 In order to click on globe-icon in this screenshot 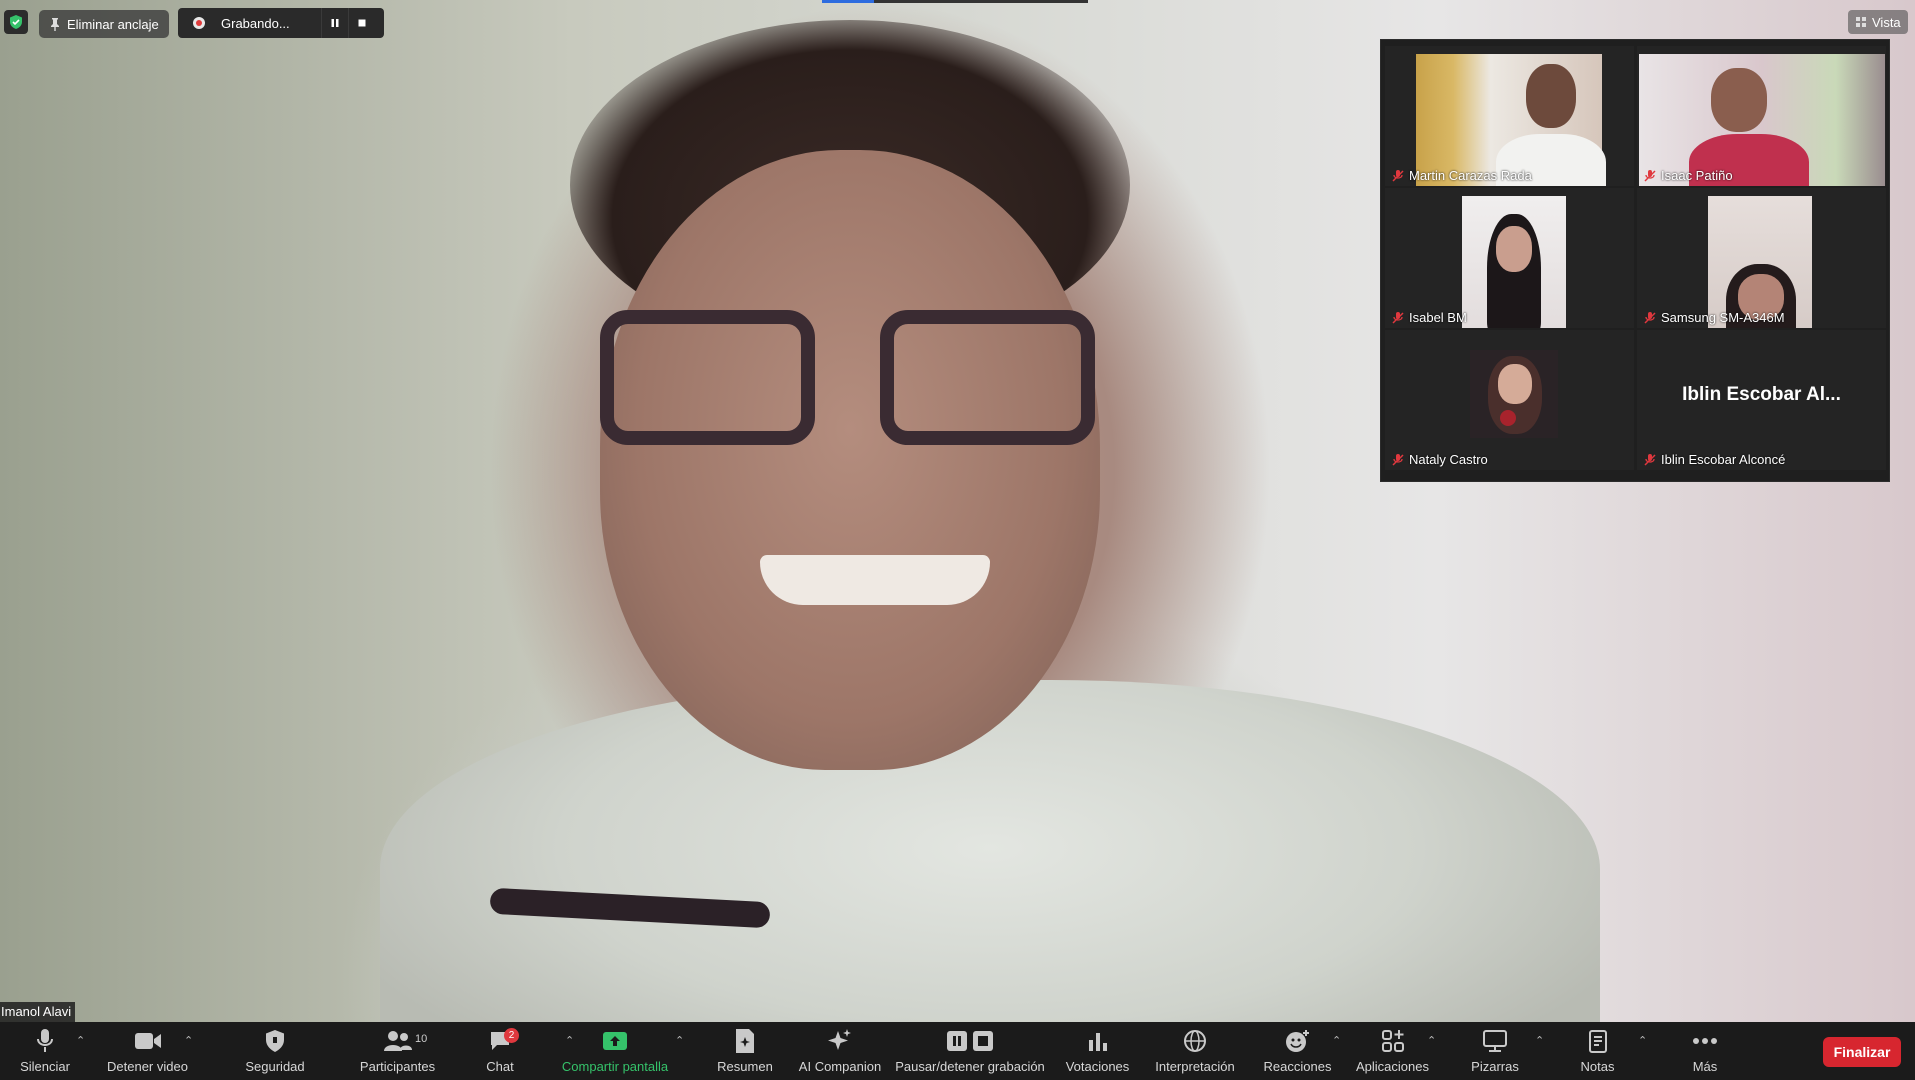, I will do `click(1195, 1041)`.